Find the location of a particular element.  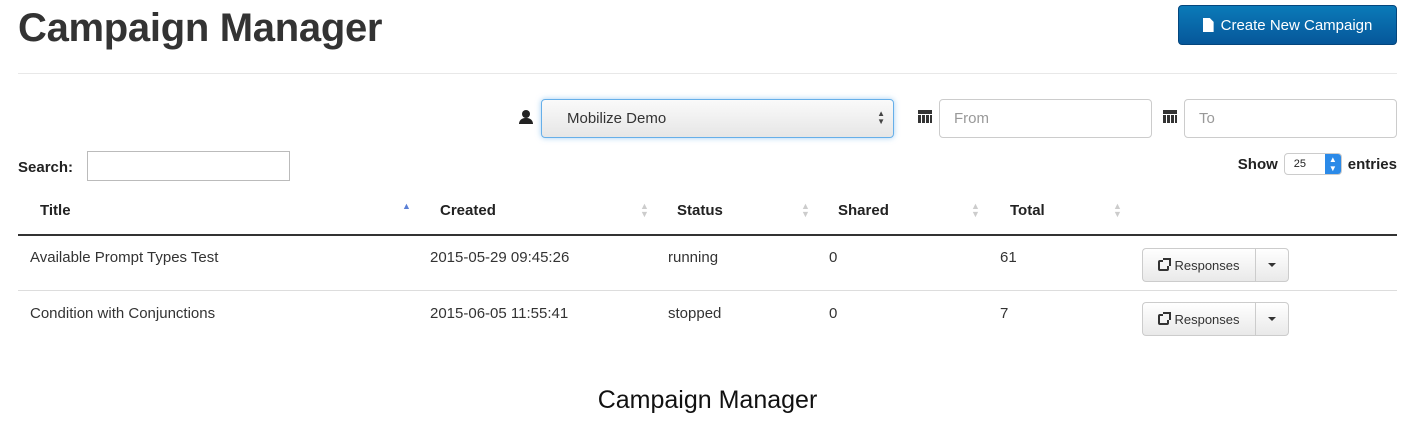

search-input is located at coordinates (188, 166).